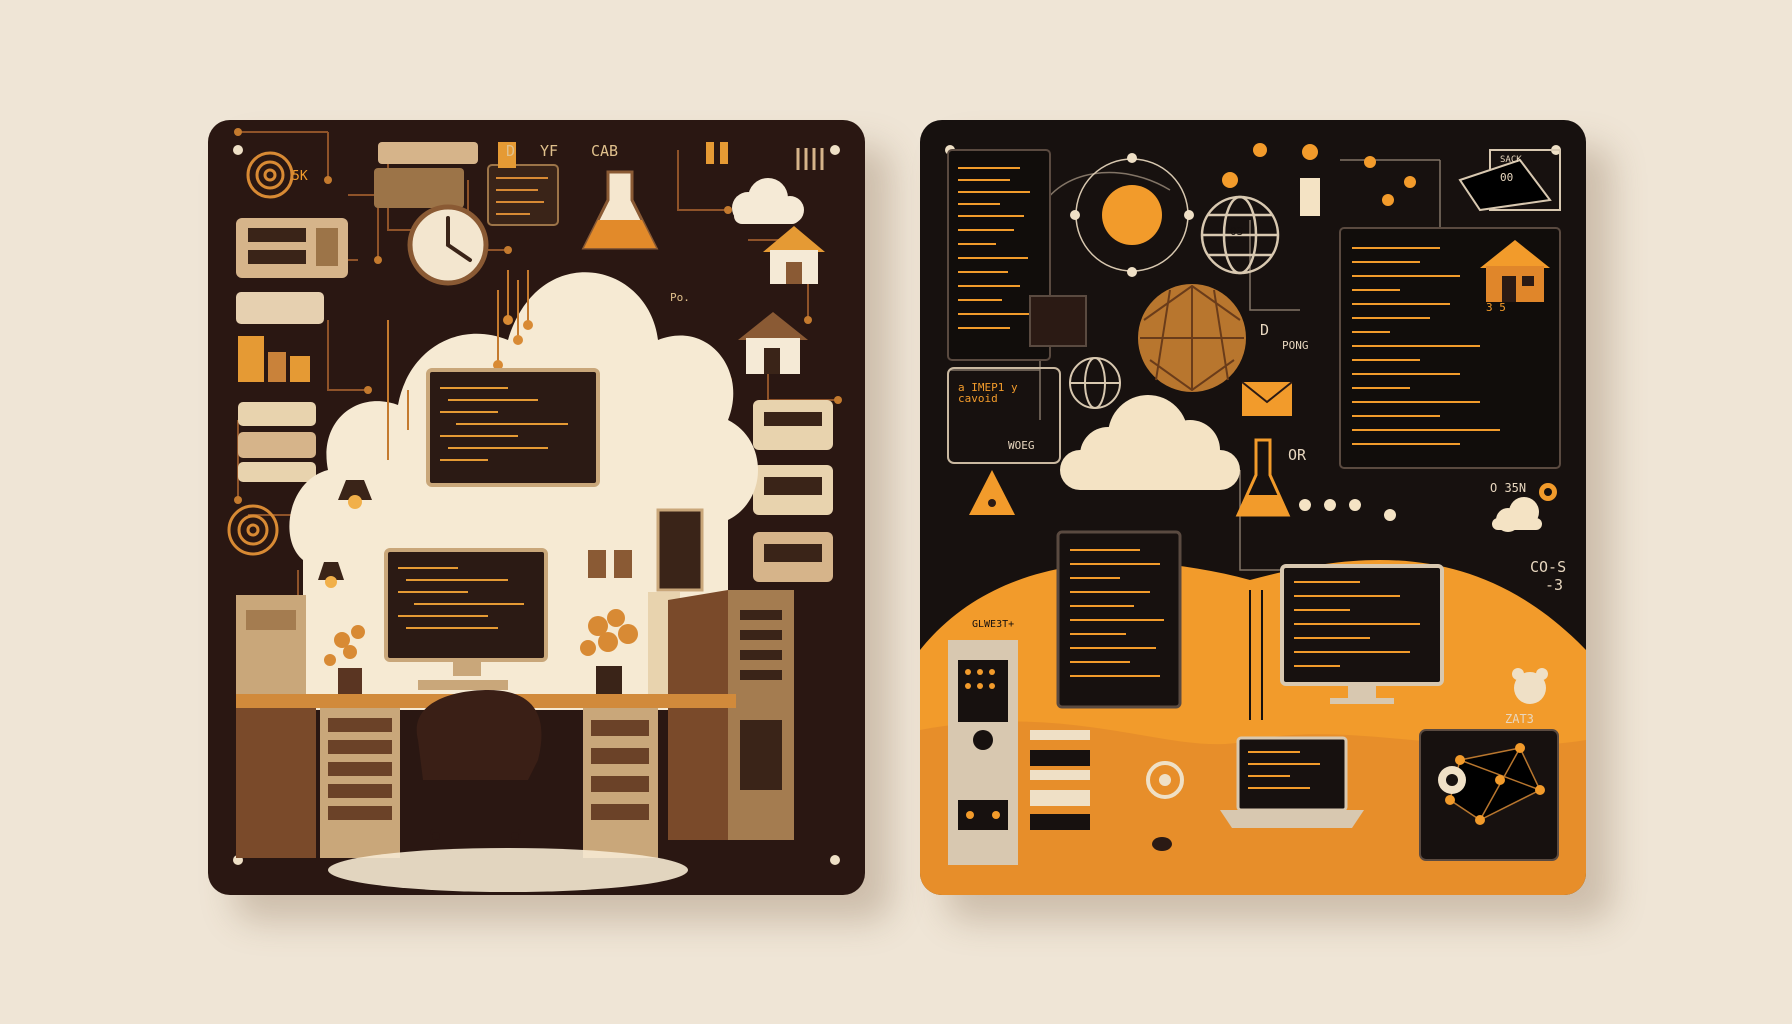  What do you see at coordinates (731, 715) in the screenshot?
I see `pc-tower` at bounding box center [731, 715].